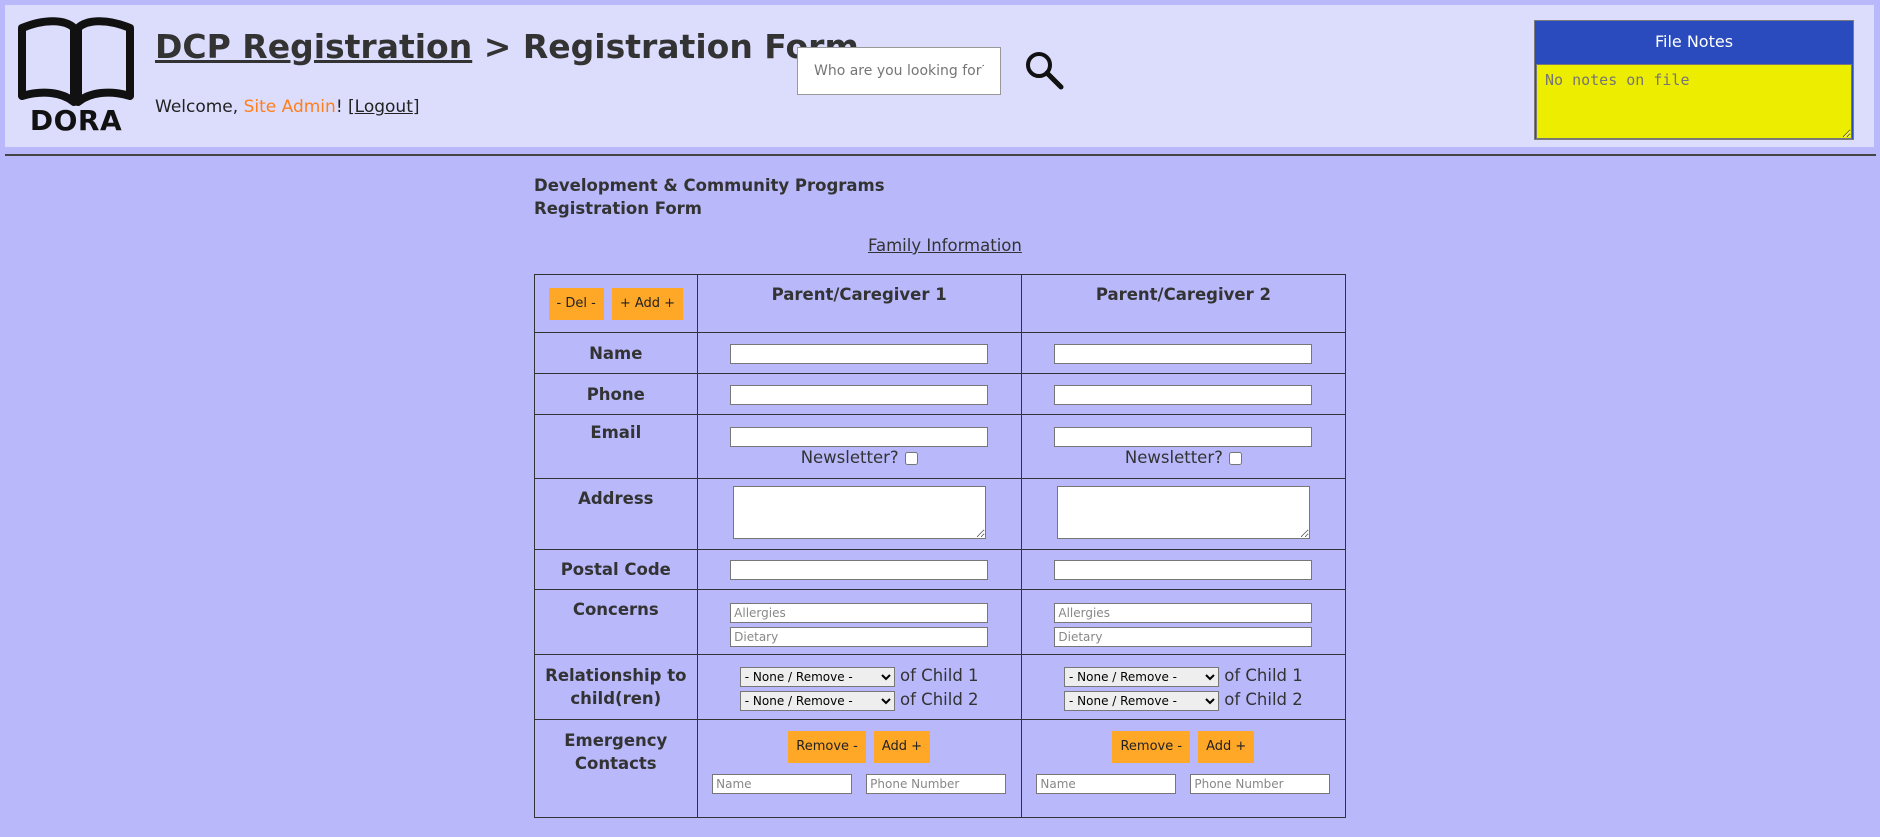 This screenshot has width=1880, height=837. I want to click on del-caregiver-button: - Del -, so click(576, 303).